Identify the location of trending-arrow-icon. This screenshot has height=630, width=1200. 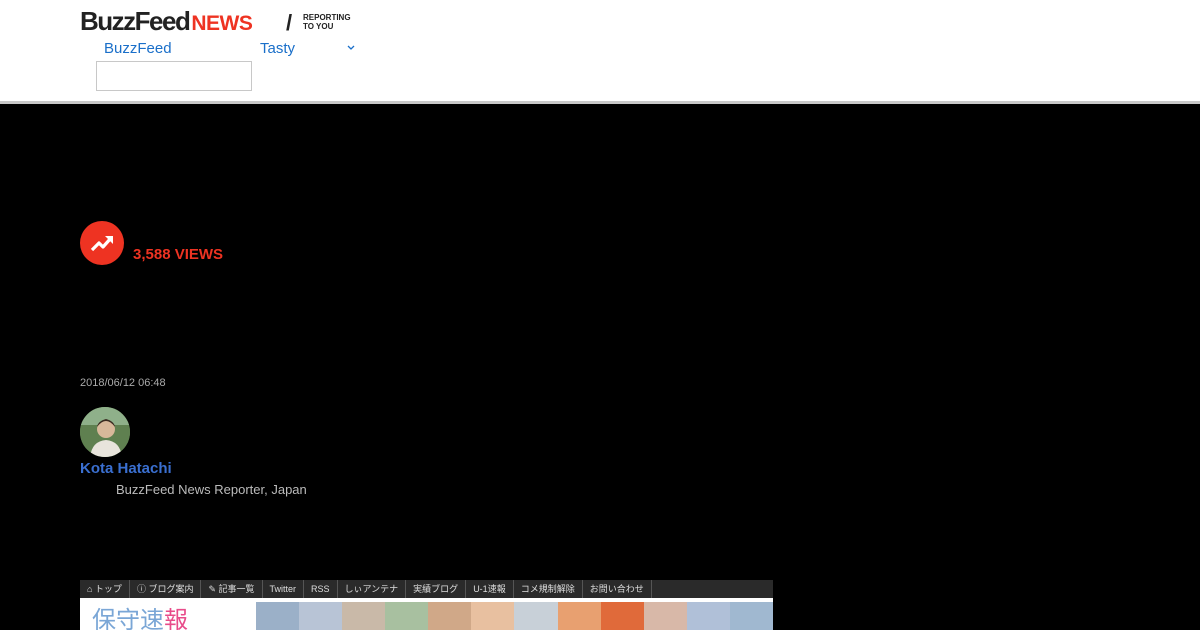
(102, 243).